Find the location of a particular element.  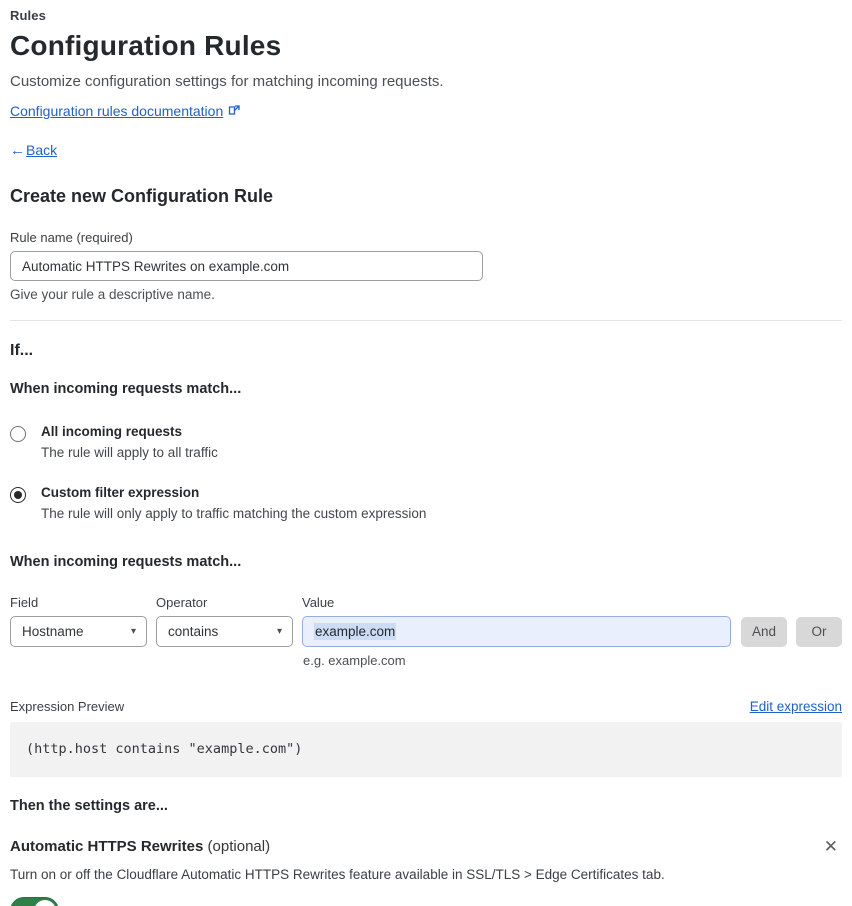

operator-select: contains ▾ is located at coordinates (224, 631).